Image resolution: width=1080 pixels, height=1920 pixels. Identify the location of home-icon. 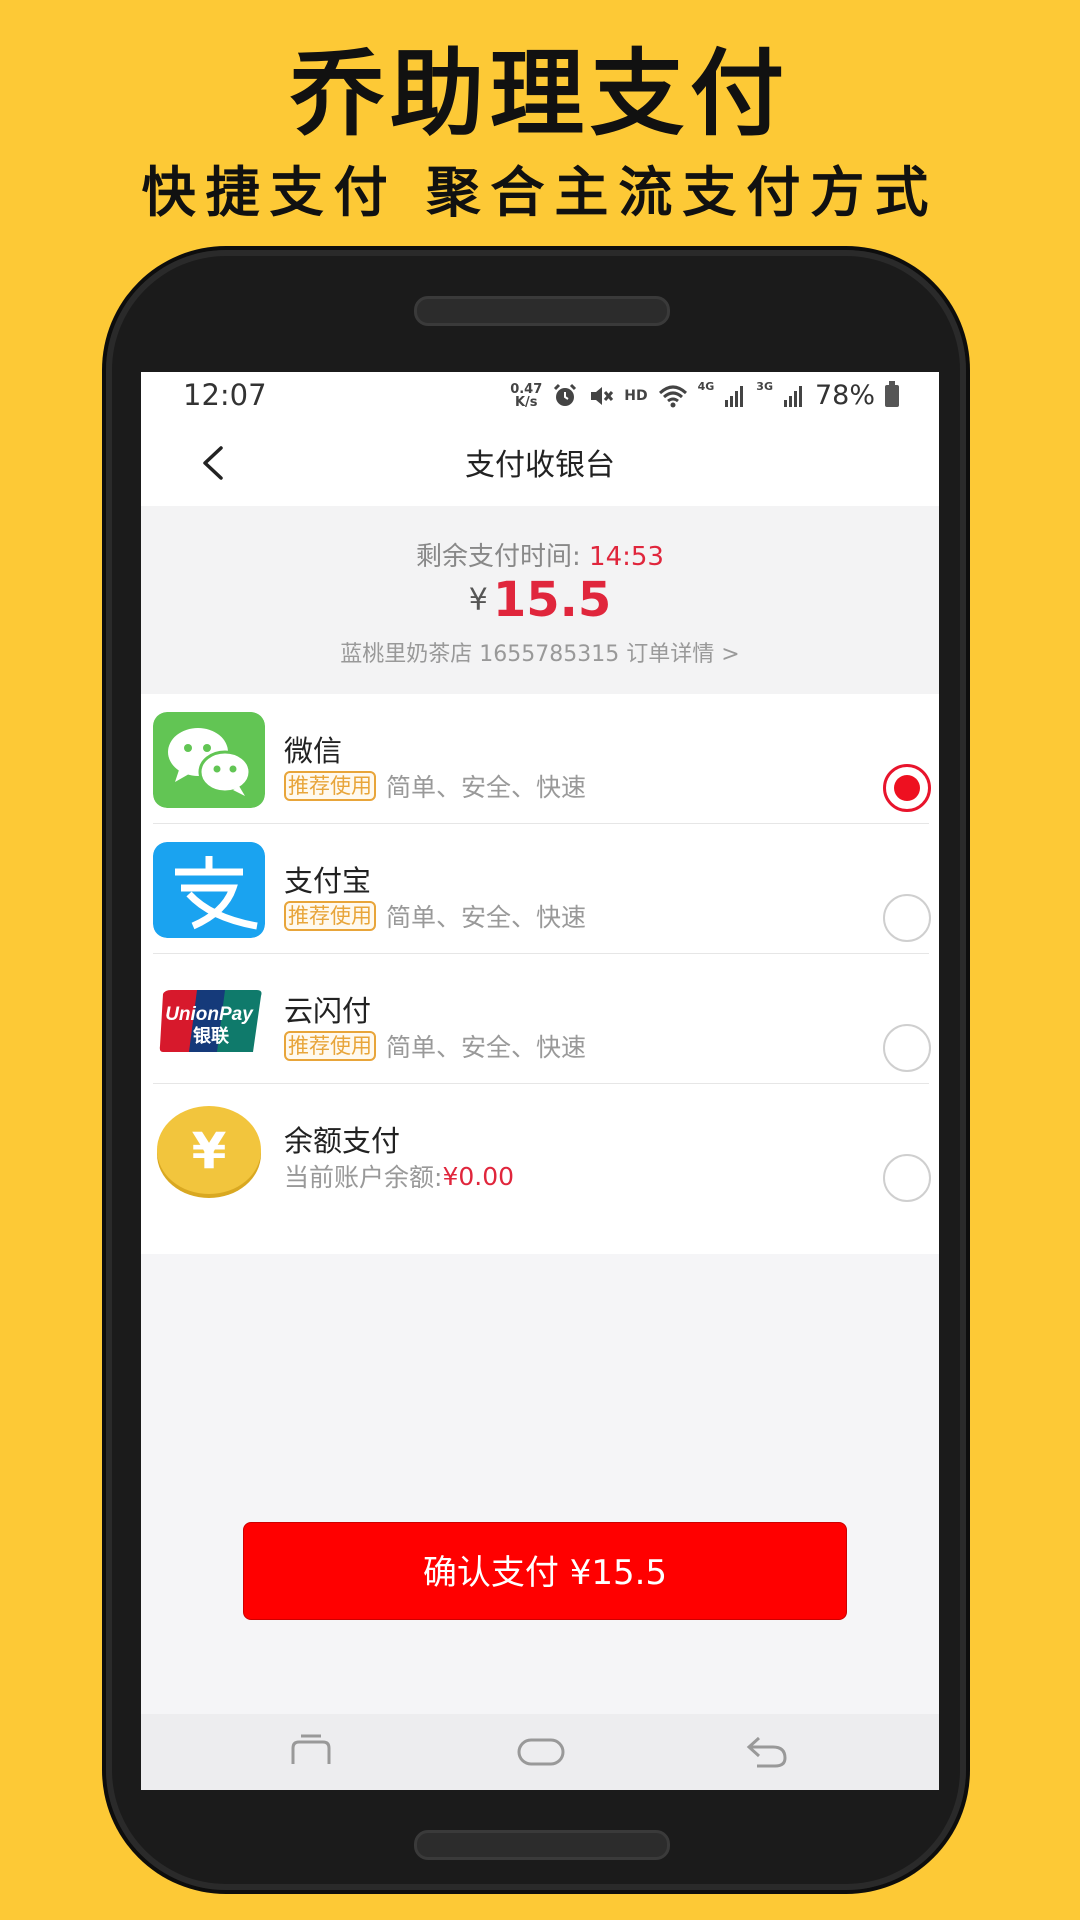
(541, 1752).